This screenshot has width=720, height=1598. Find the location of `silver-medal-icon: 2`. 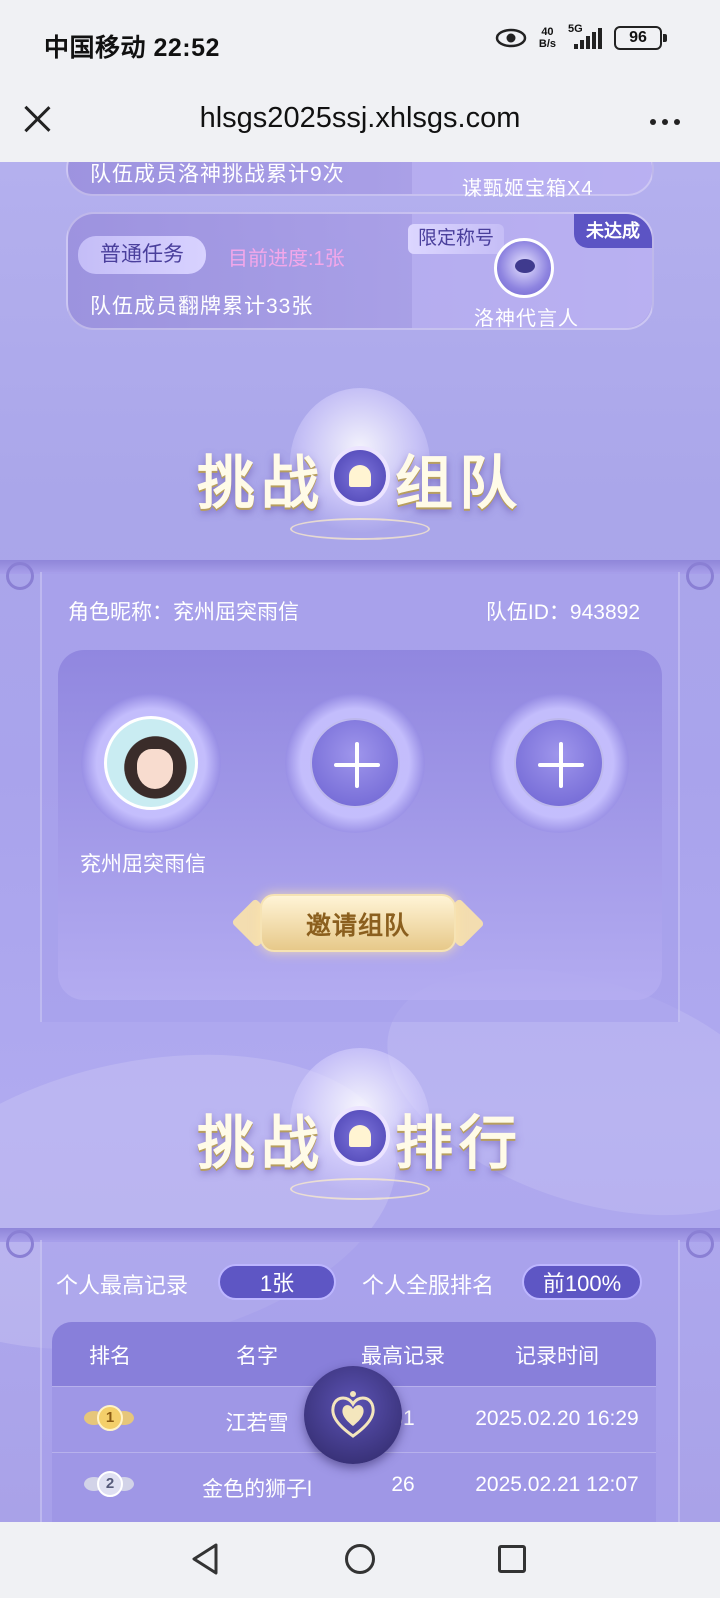

silver-medal-icon: 2 is located at coordinates (109, 1486).